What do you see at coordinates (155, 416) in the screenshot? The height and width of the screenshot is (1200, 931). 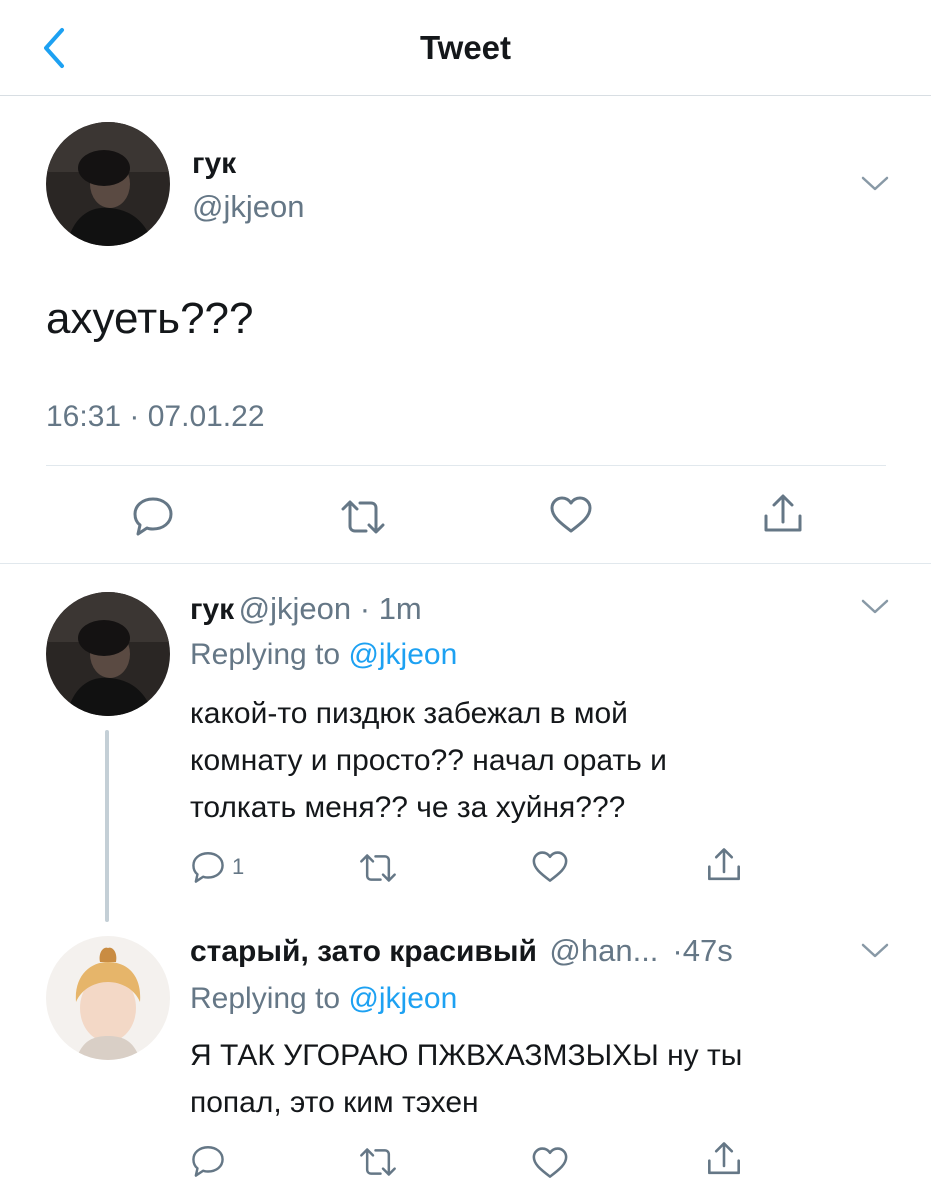 I see `tweet-timestamp: 16:31 · 07.01.22` at bounding box center [155, 416].